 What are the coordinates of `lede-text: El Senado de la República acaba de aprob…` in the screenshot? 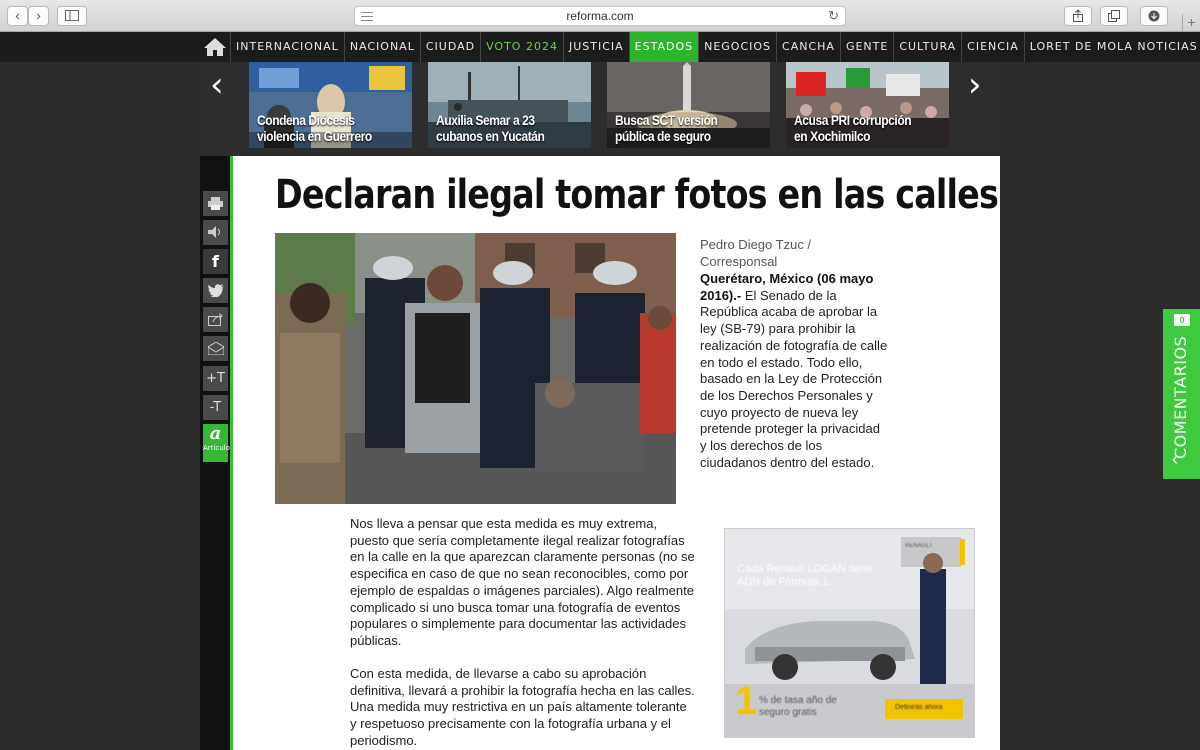 It's located at (794, 378).